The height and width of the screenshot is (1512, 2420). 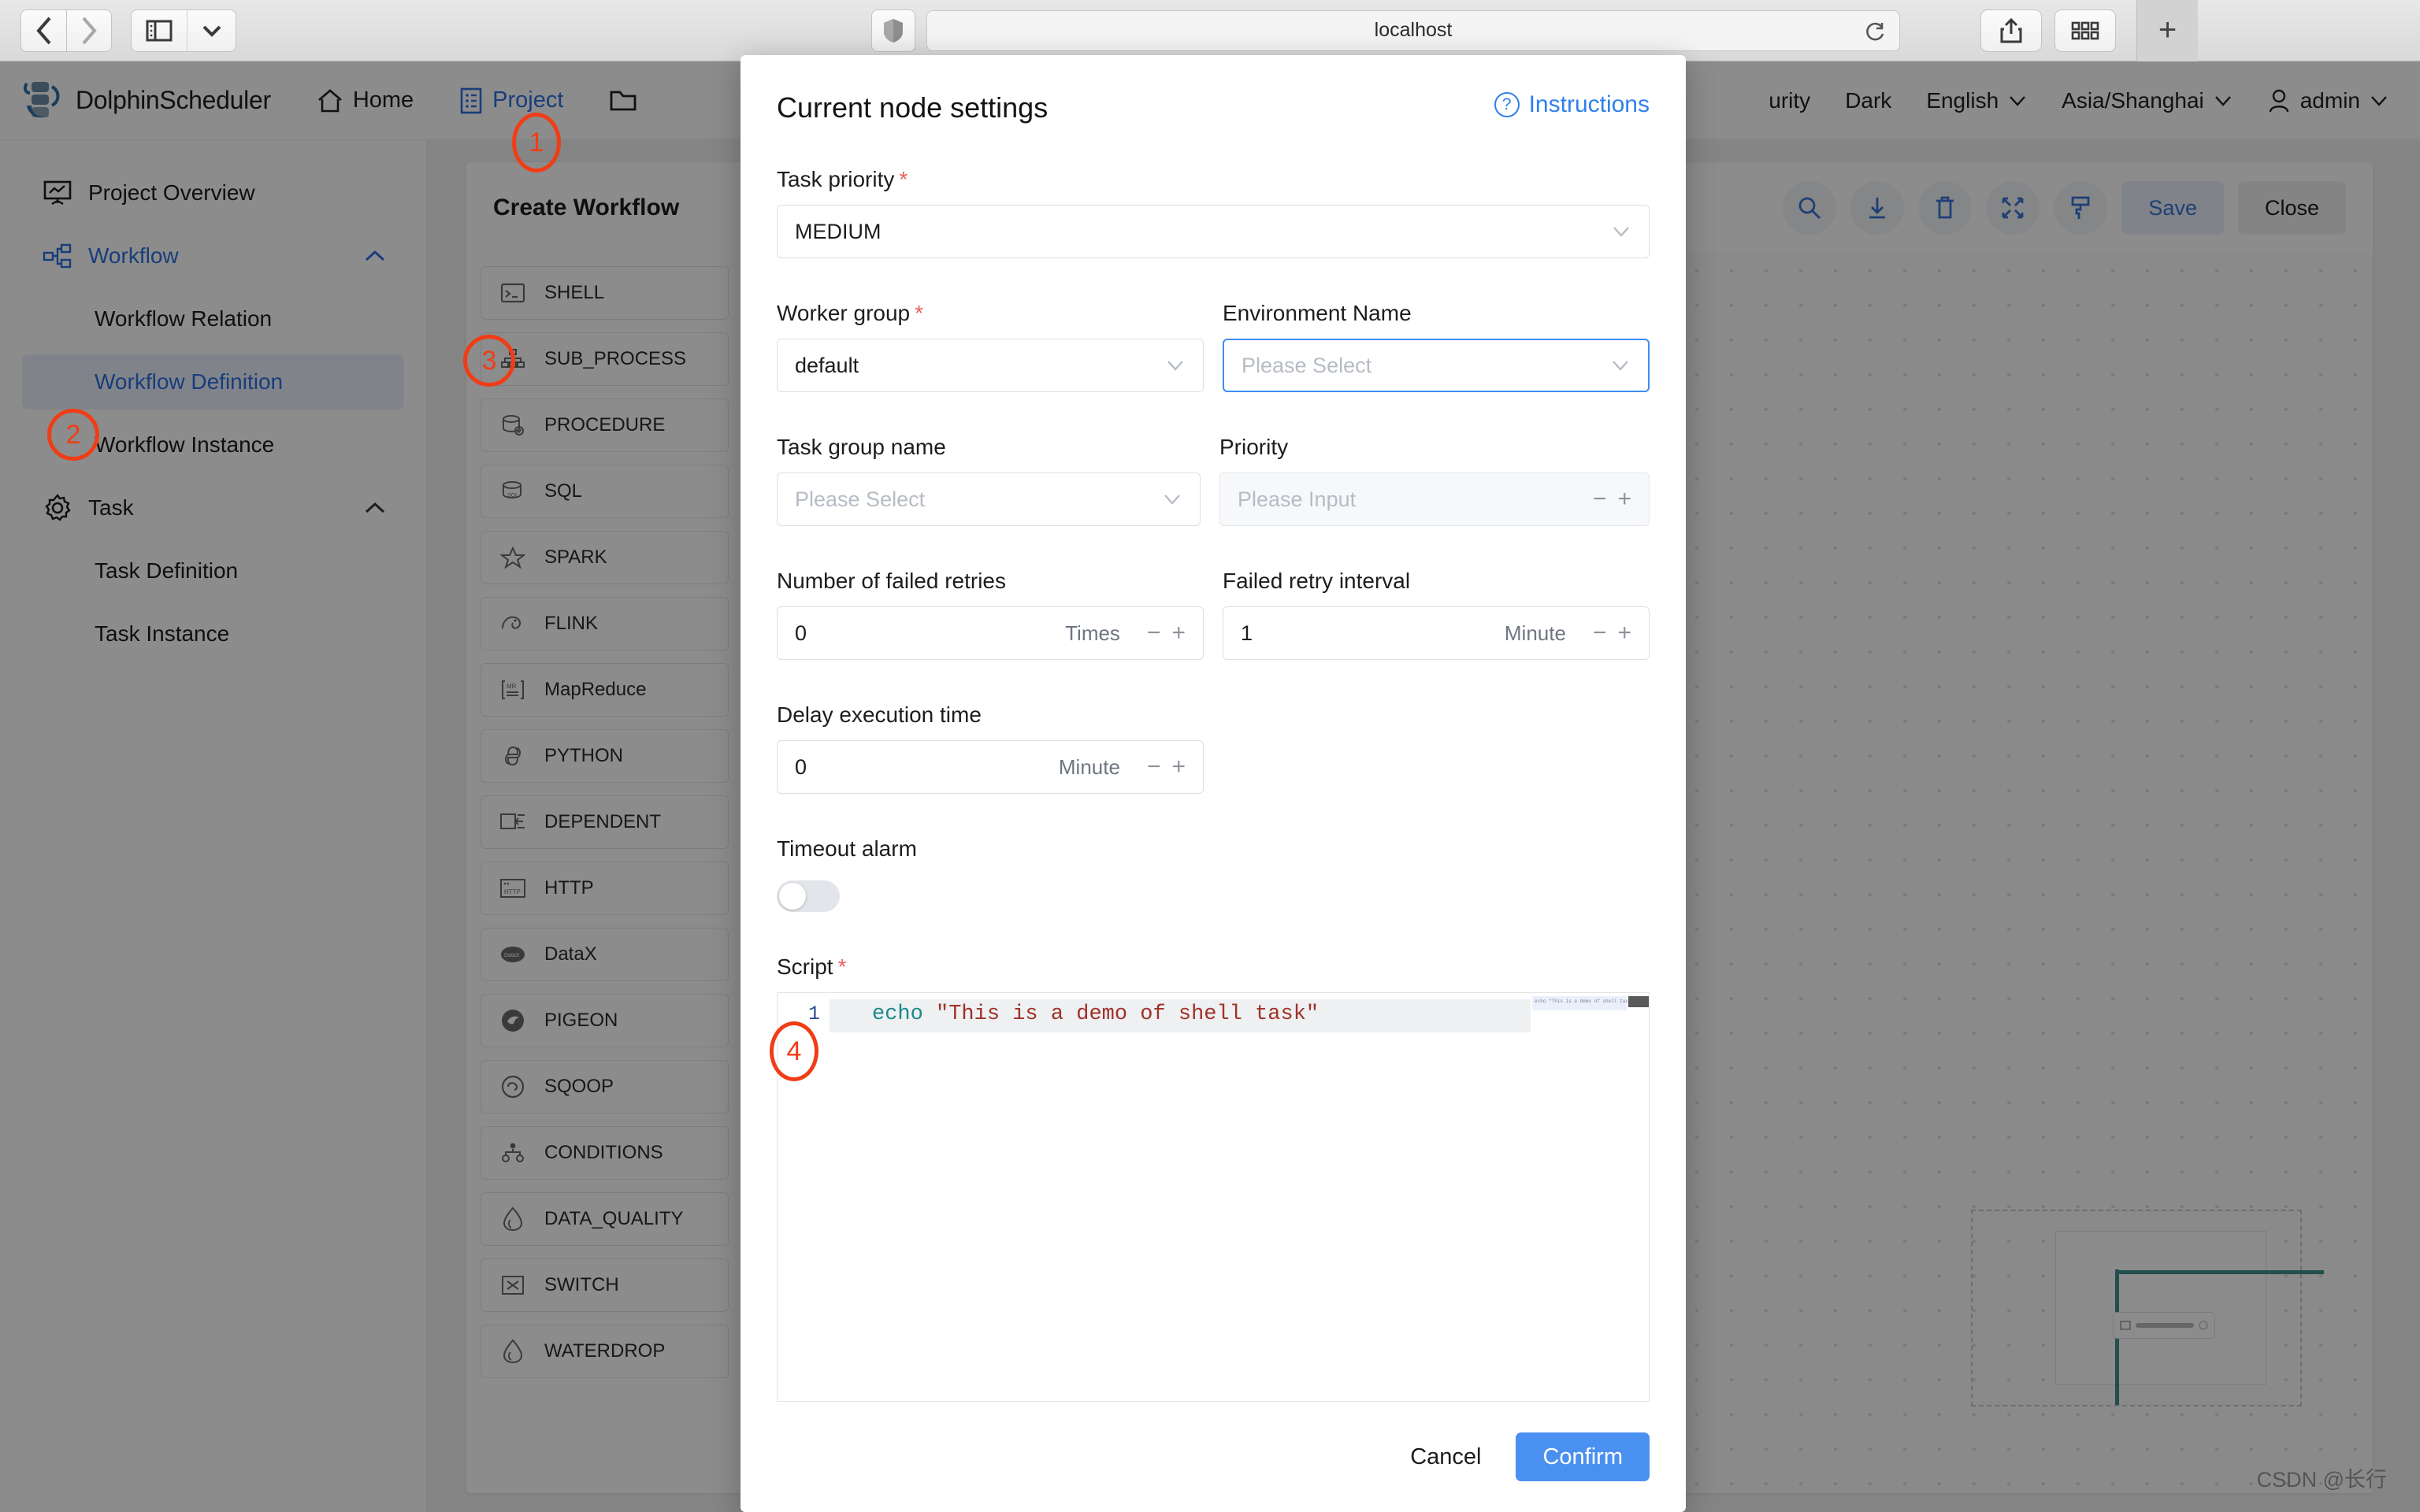 I want to click on address-bar: localhost, so click(x=1413, y=30).